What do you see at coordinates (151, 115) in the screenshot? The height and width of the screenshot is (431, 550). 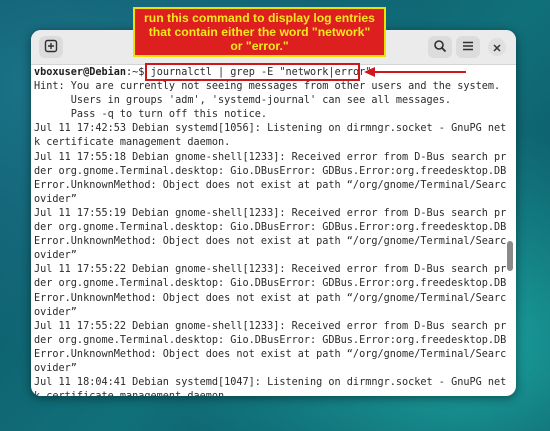 I see `output-line: Pass -q to turn off this notice.` at bounding box center [151, 115].